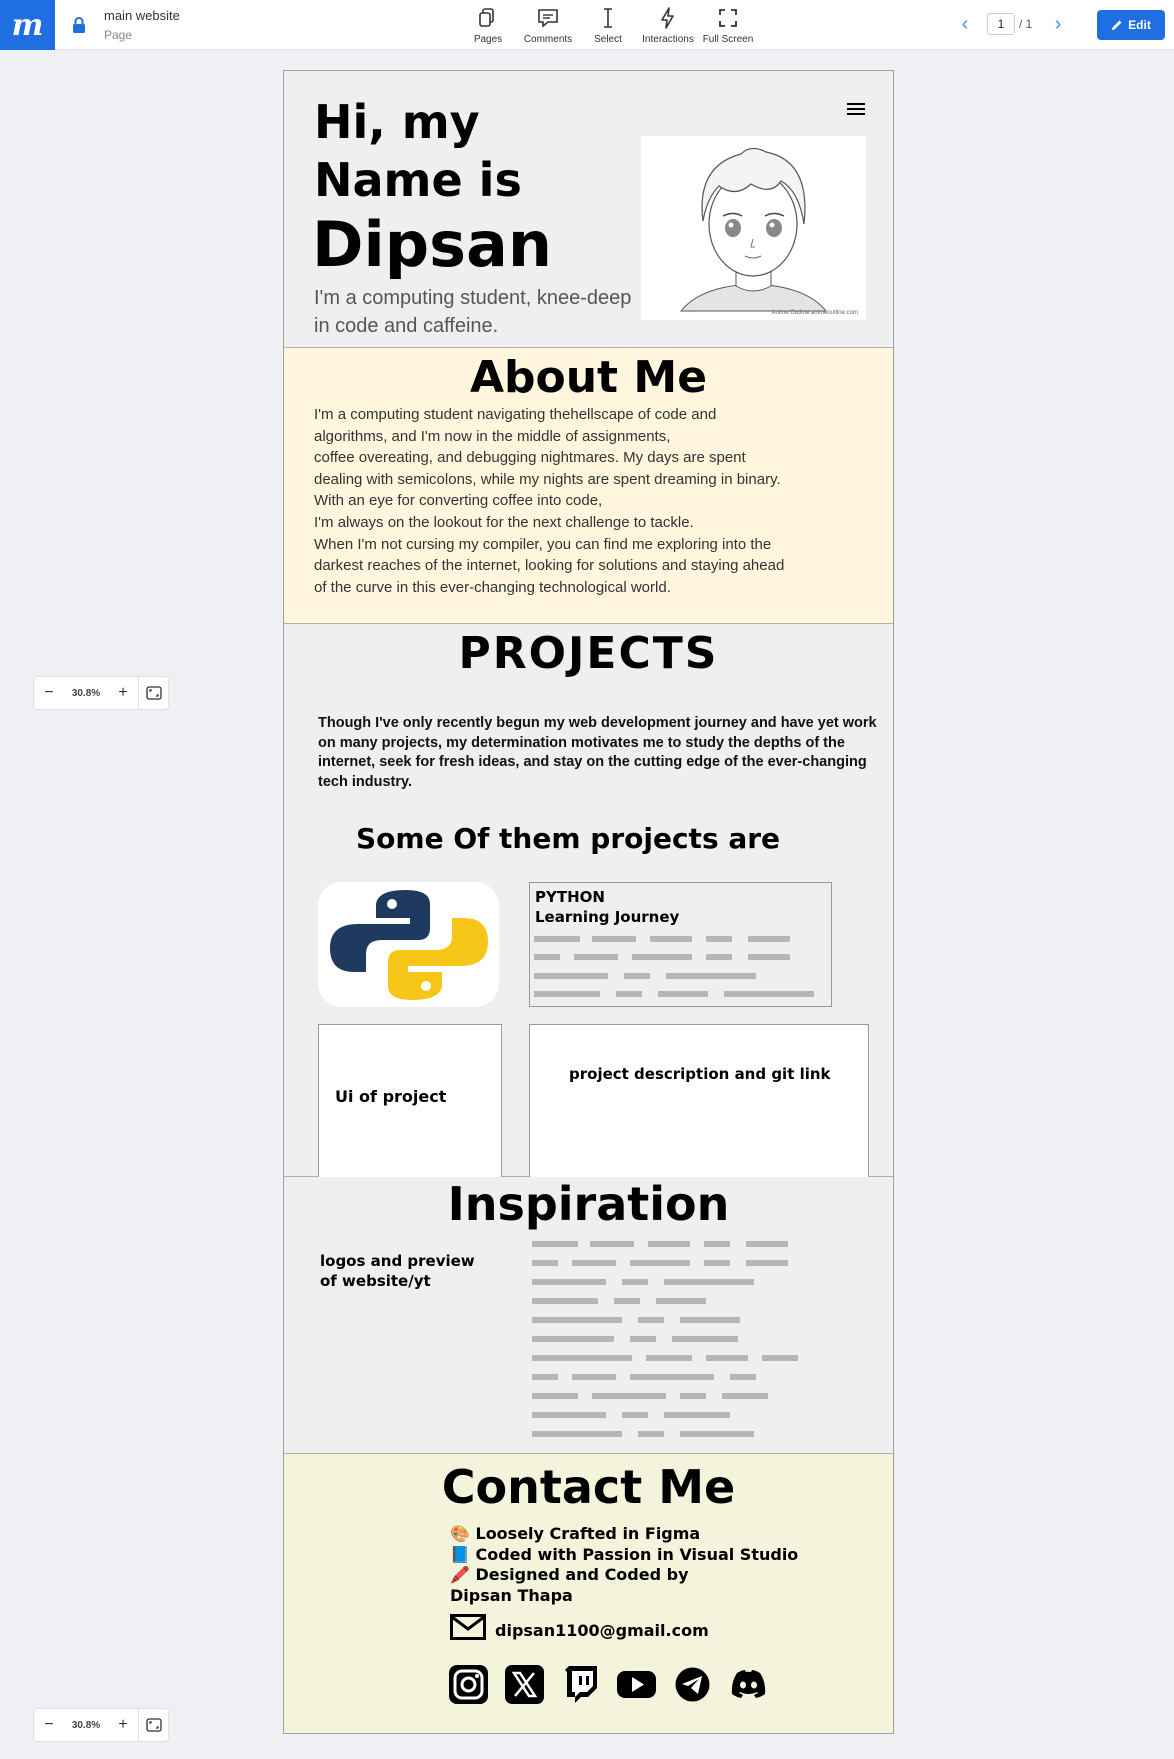 The image size is (1174, 1759). I want to click on instagram-icon, so click(468, 1684).